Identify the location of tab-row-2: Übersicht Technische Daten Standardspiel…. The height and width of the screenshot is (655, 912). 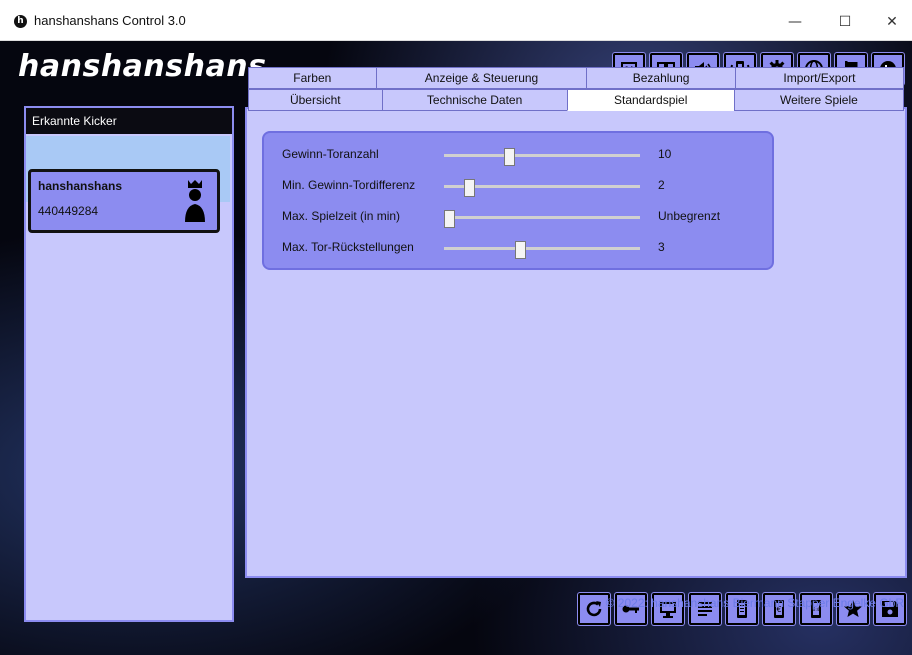
(576, 100).